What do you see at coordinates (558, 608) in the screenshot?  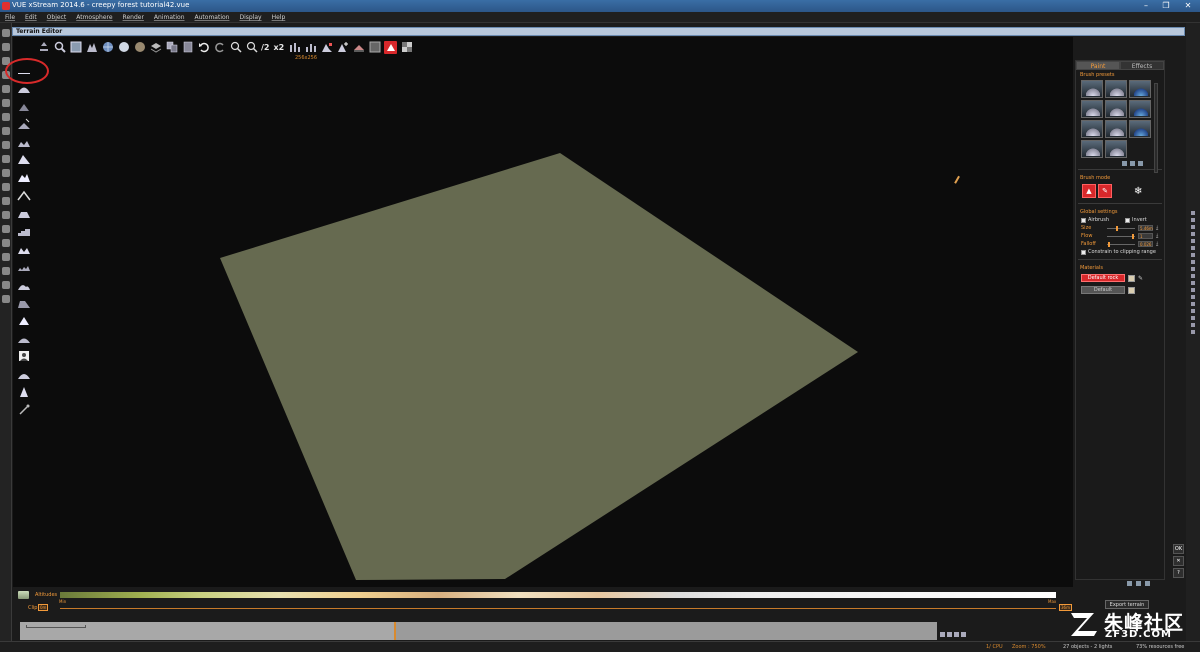 I see `clip-slider` at bounding box center [558, 608].